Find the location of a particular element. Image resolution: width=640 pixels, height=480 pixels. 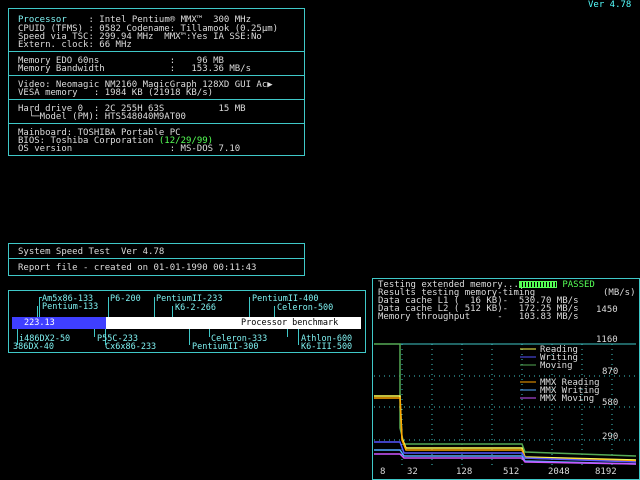

legend-label: Moving is located at coordinates (556, 366).